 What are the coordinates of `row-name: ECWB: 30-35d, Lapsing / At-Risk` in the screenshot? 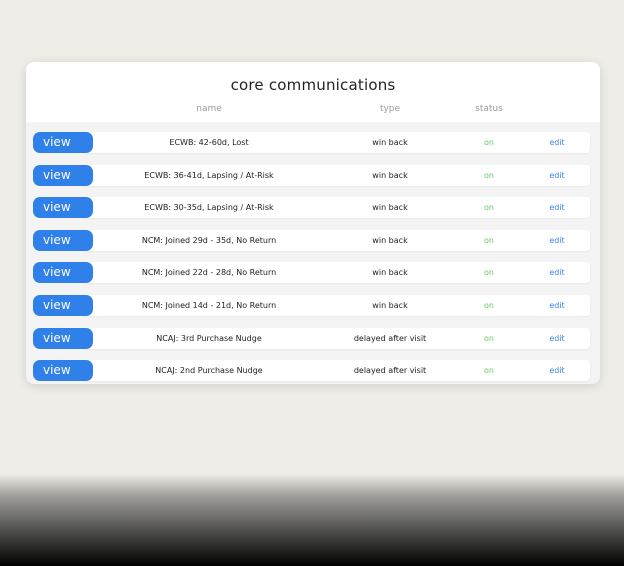 It's located at (209, 208).